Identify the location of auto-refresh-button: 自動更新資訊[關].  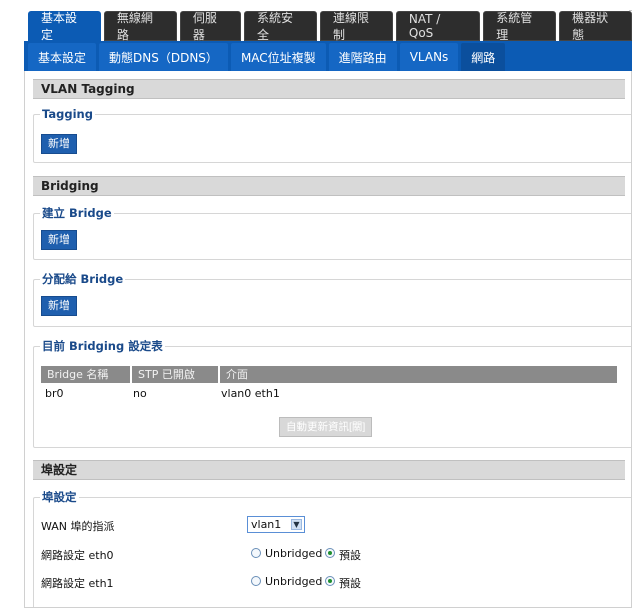
(326, 427).